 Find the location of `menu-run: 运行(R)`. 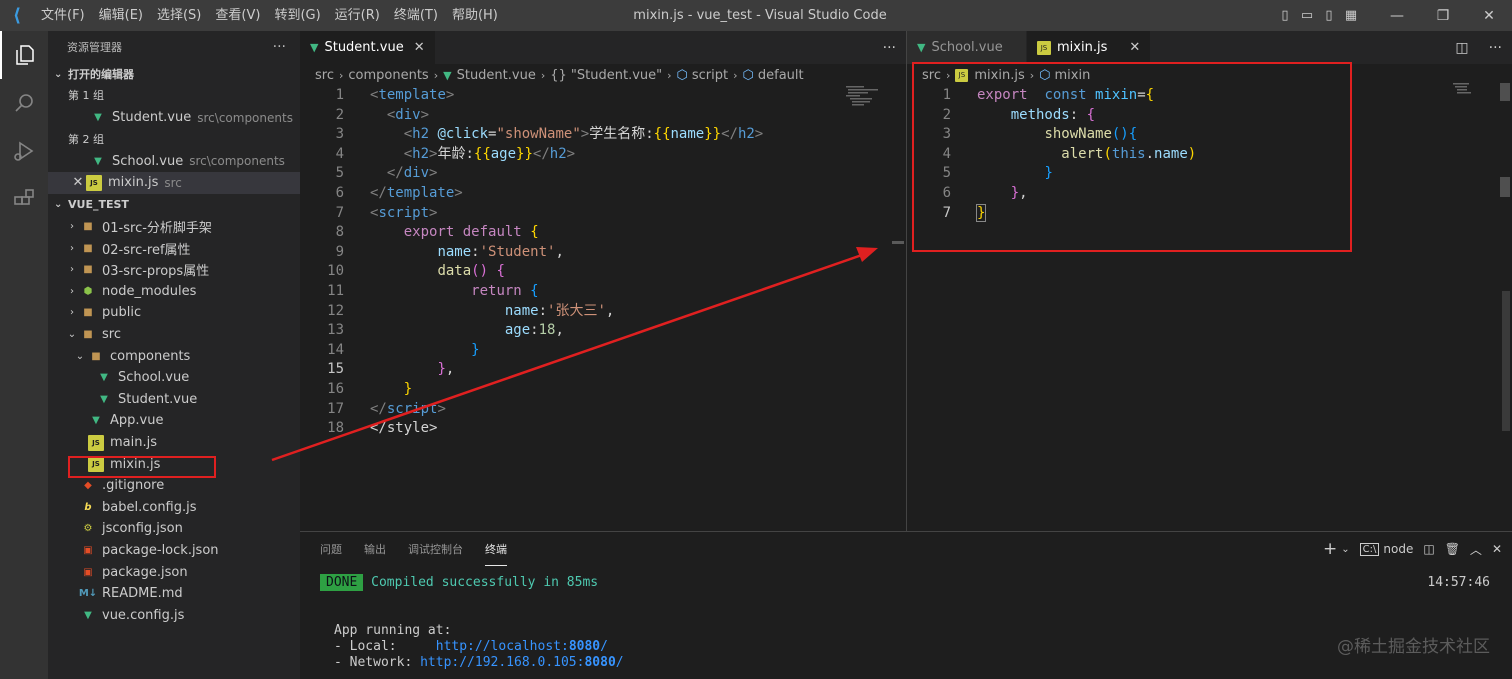

menu-run: 运行(R) is located at coordinates (357, 15).